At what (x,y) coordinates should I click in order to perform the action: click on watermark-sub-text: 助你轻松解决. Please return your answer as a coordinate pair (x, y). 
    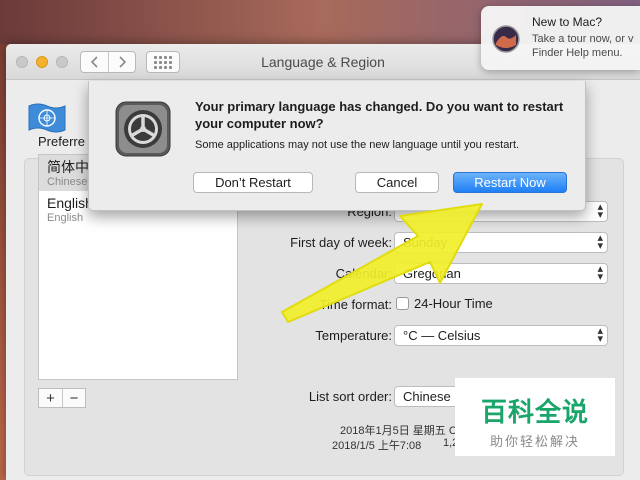
    Looking at the image, I should click on (534, 442).